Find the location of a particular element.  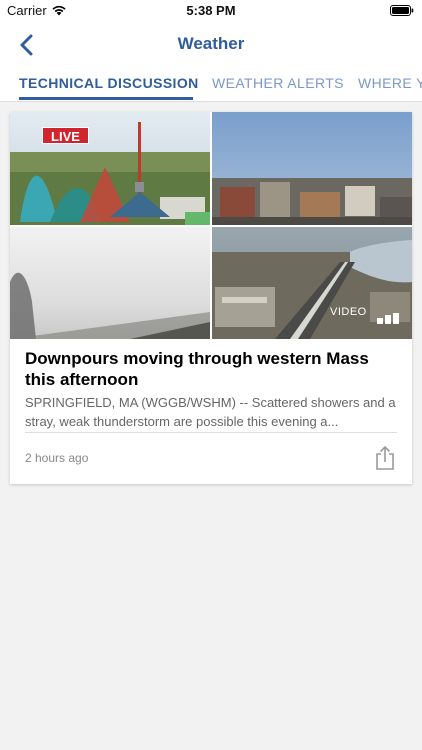

status-bar: Carrier 5:38 PM is located at coordinates (211, 11).